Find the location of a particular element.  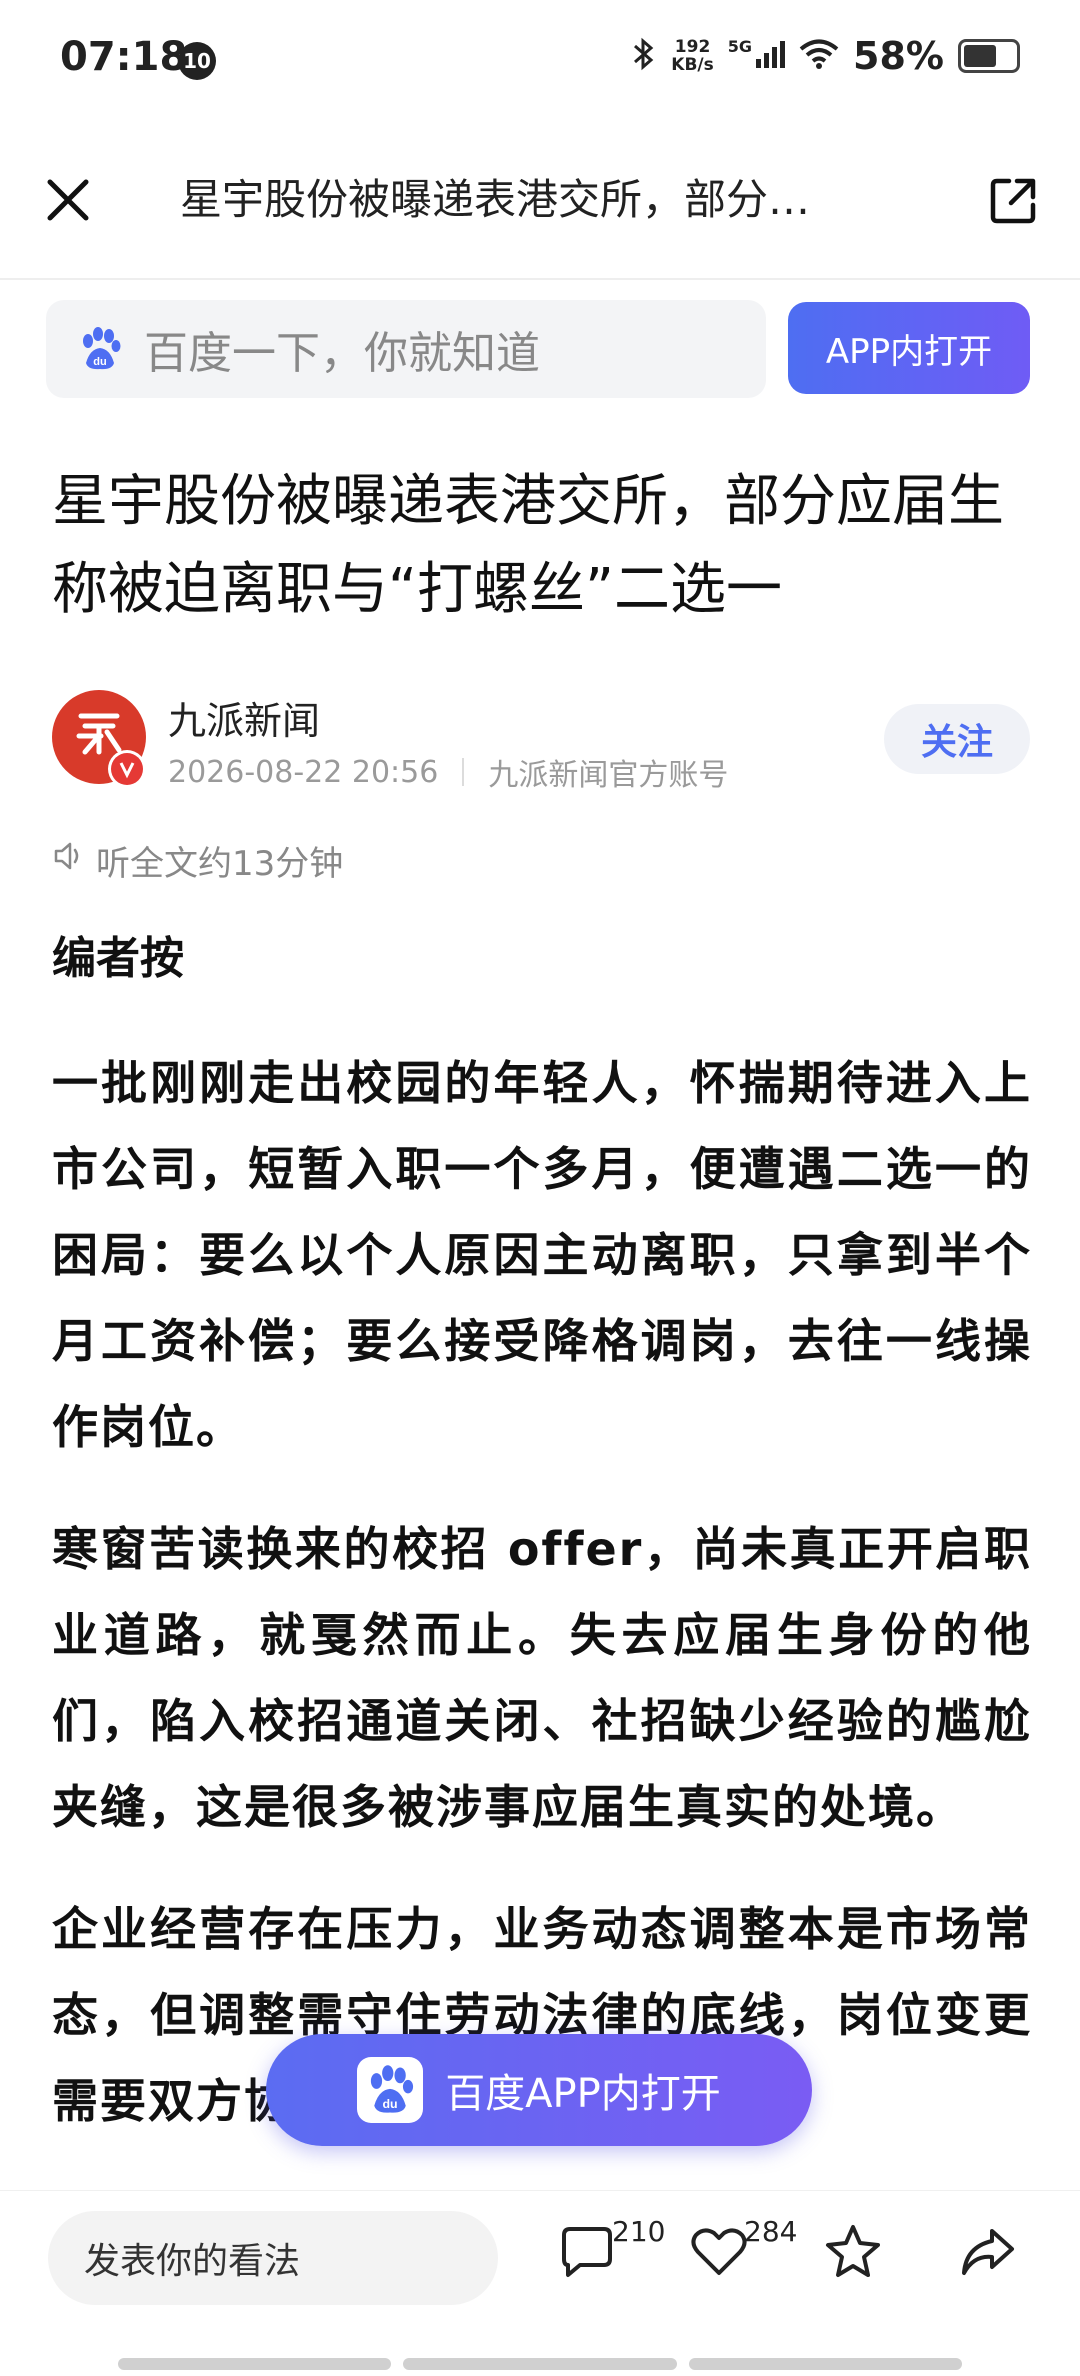

forward-button is located at coordinates (987, 2256).